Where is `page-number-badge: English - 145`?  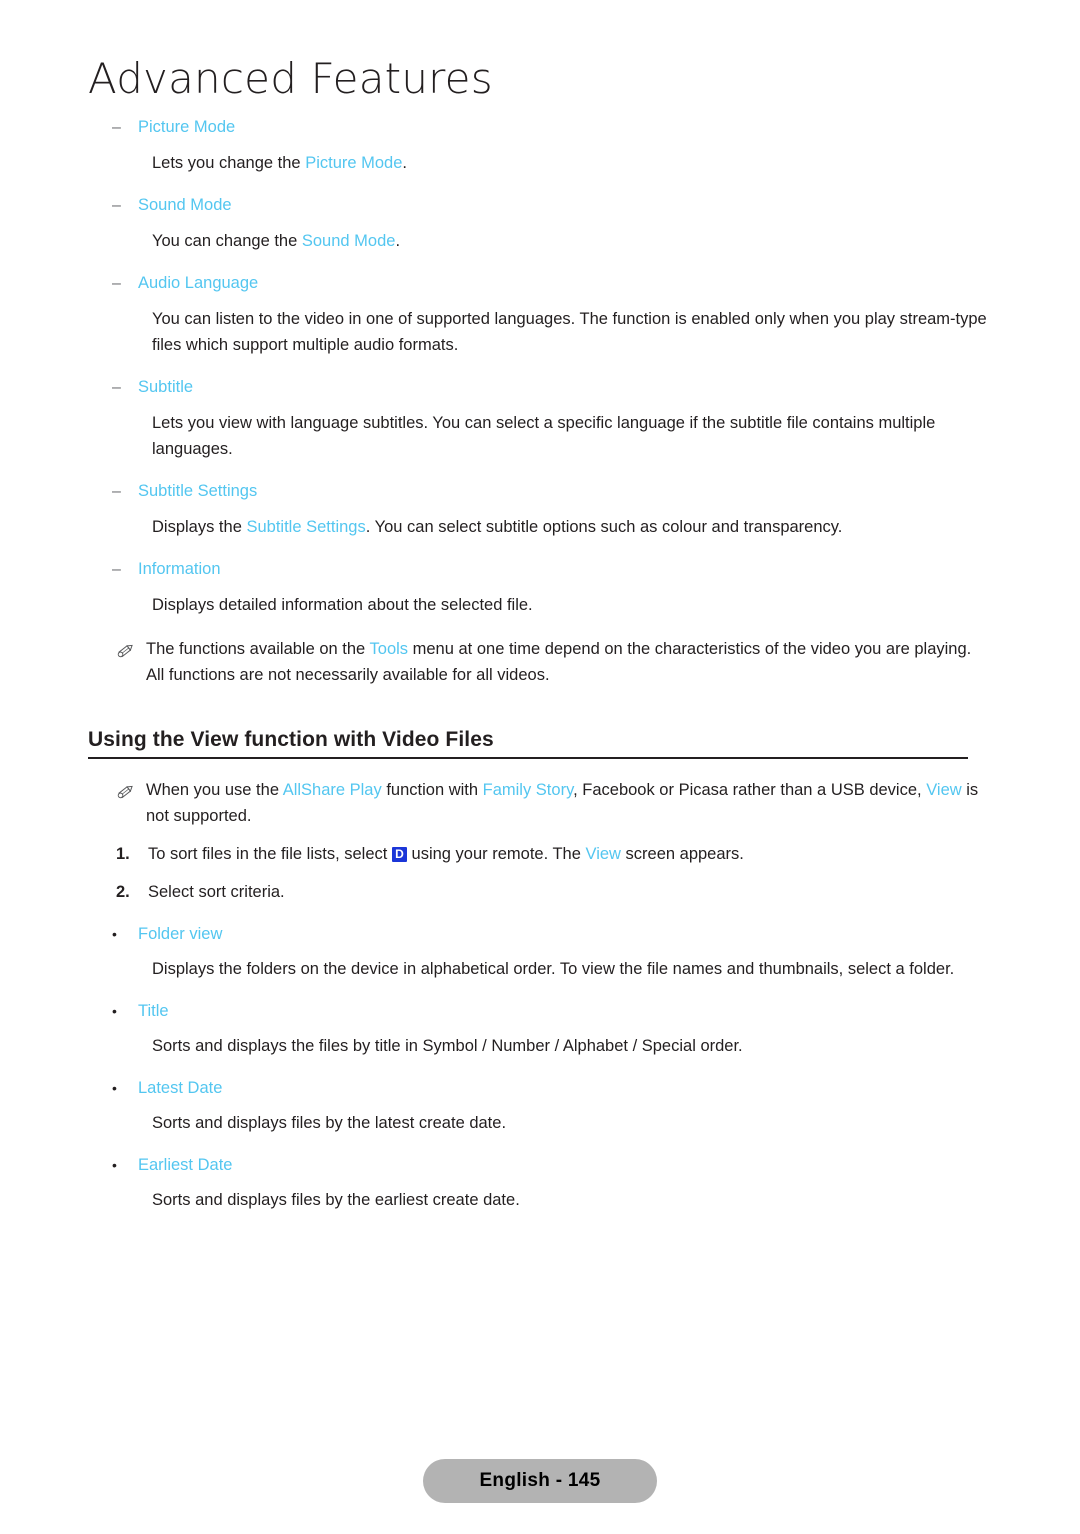
page-number-badge: English - 145 is located at coordinates (540, 1481).